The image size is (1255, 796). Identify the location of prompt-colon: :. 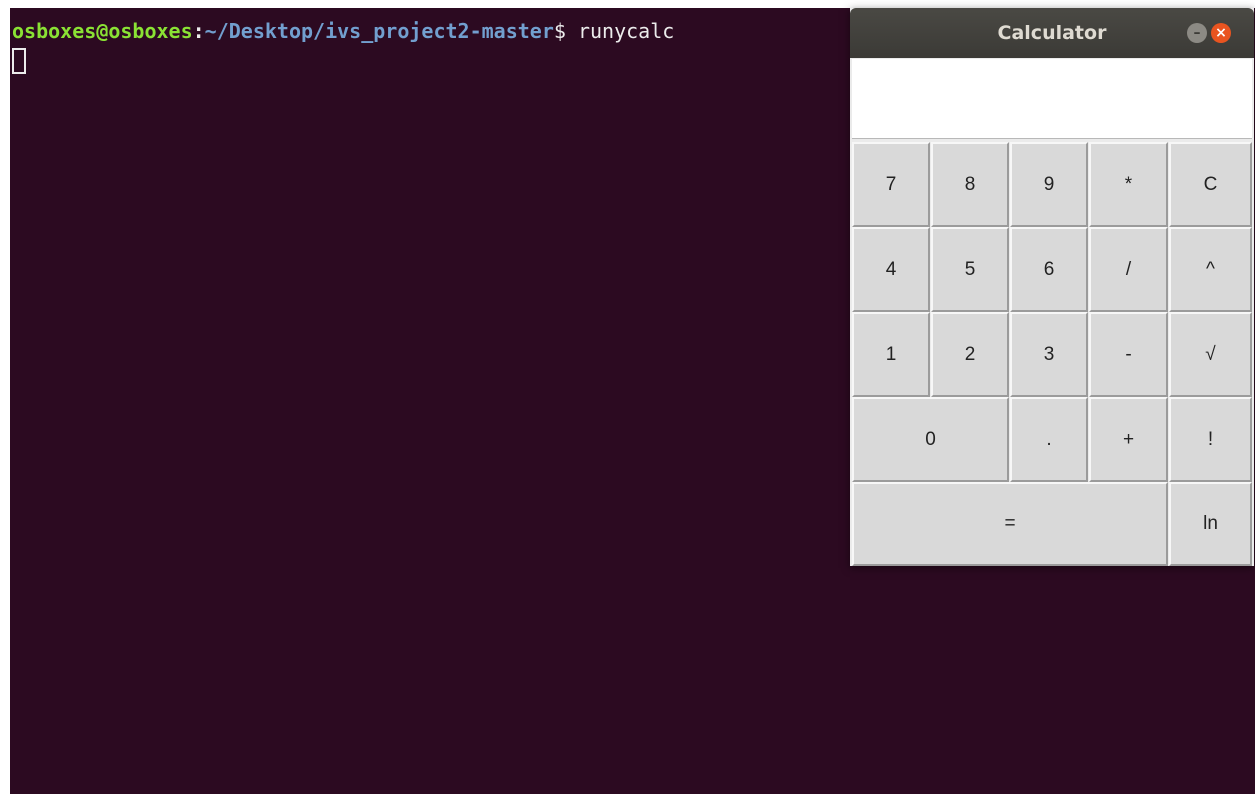
(198, 31).